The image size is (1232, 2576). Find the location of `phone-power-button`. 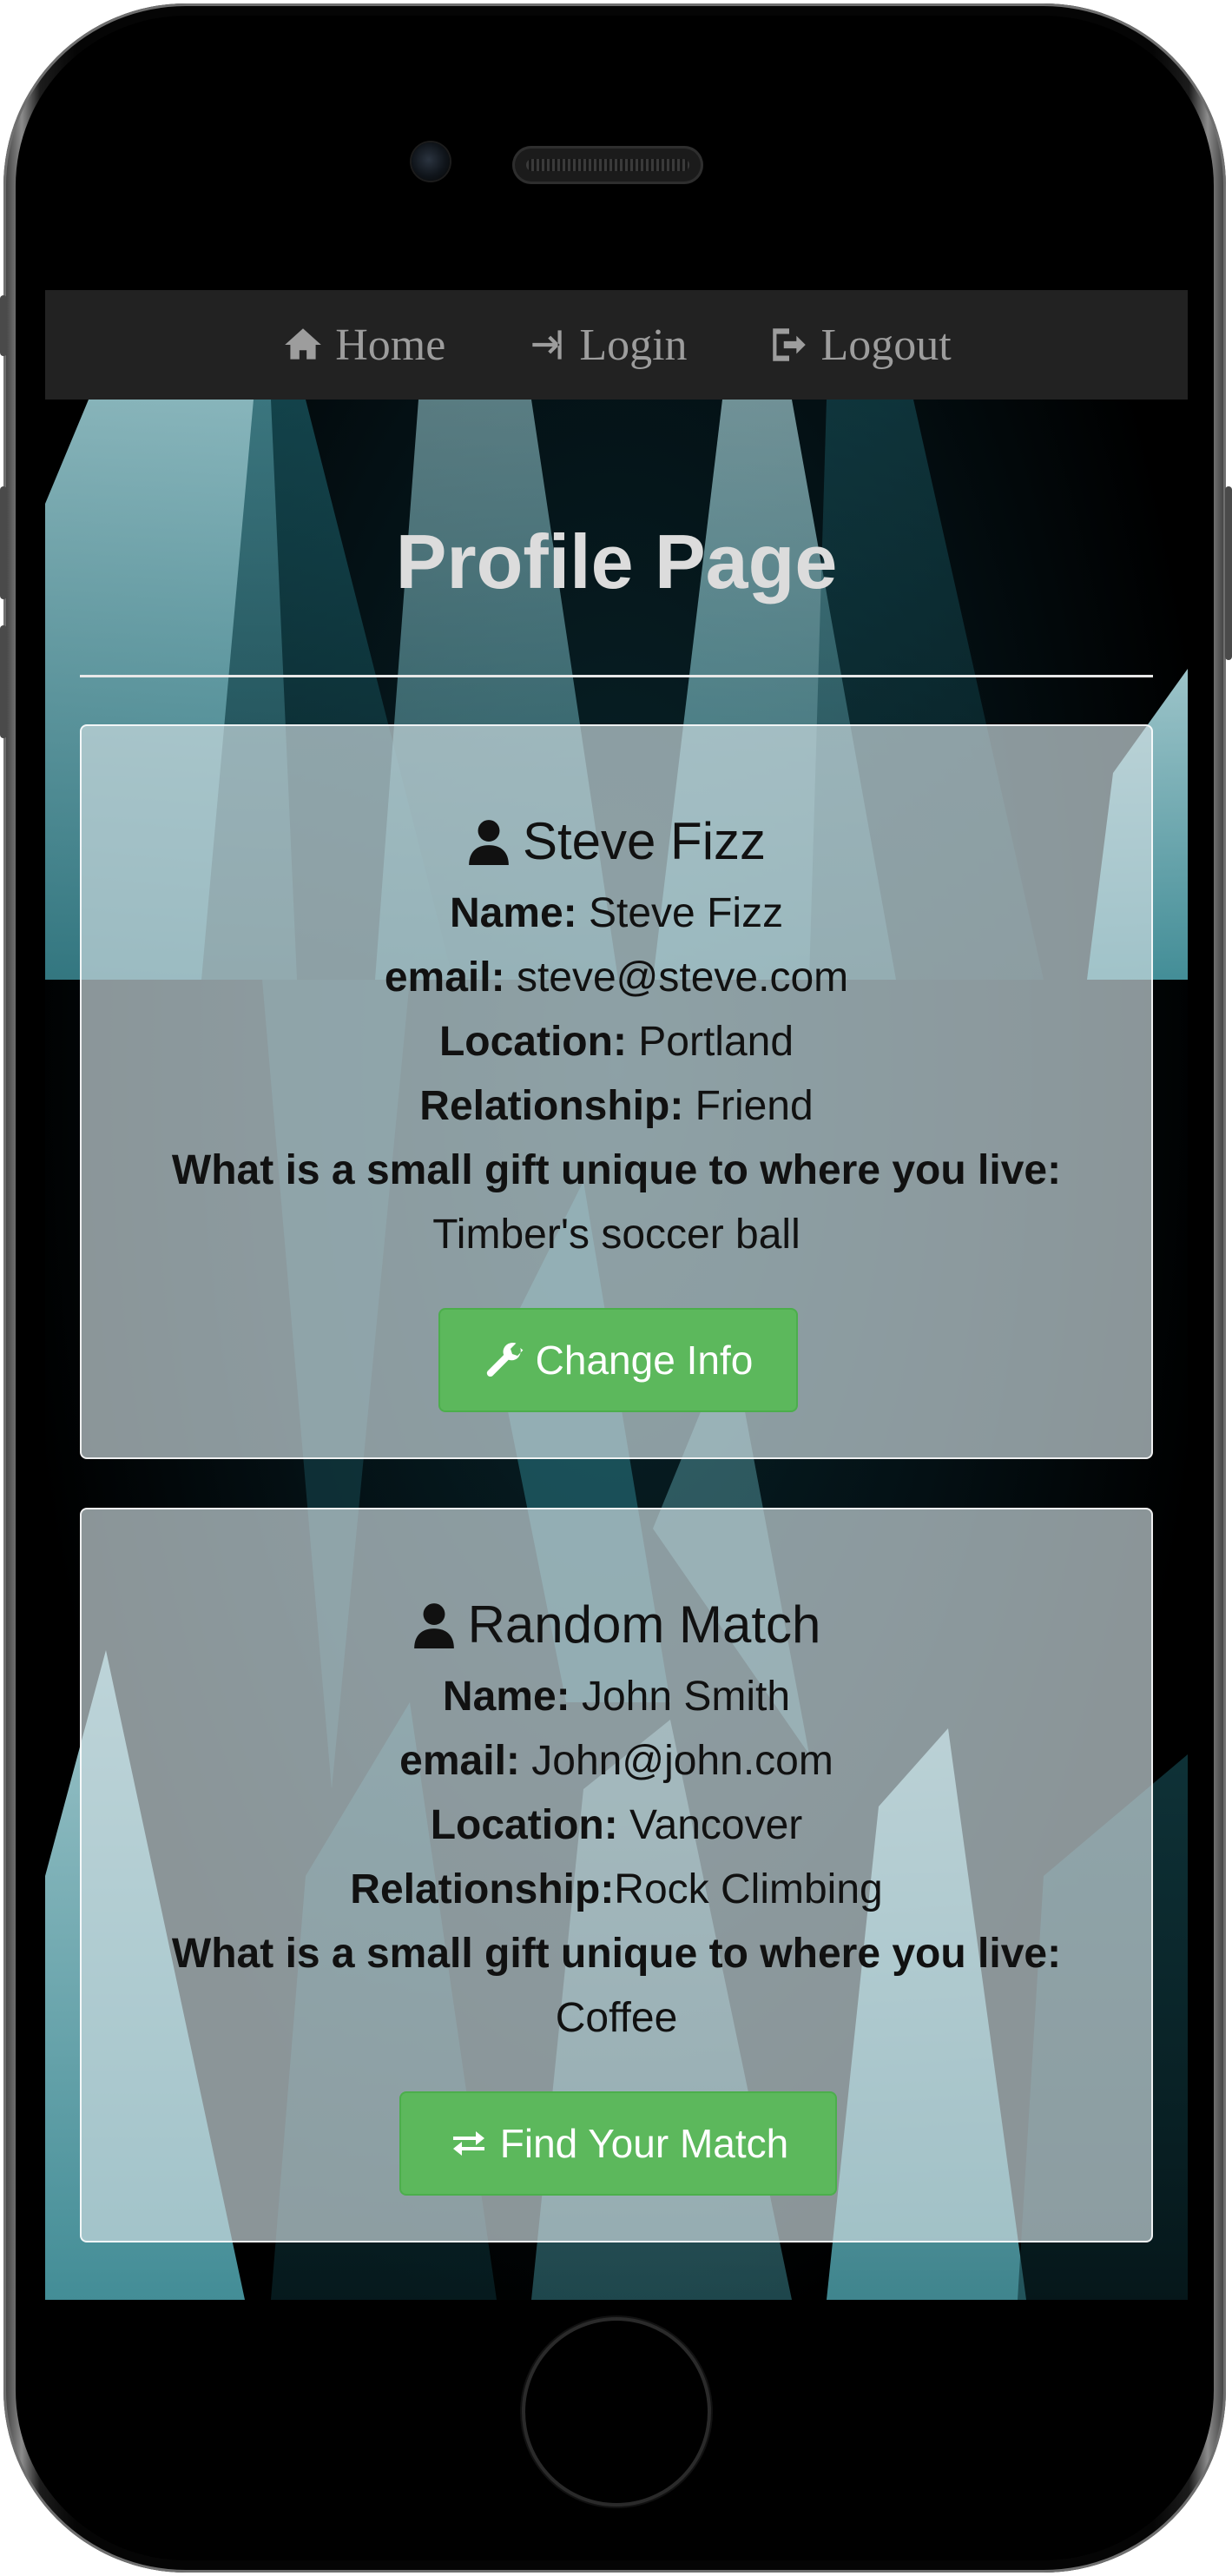

phone-power-button is located at coordinates (1228, 573).